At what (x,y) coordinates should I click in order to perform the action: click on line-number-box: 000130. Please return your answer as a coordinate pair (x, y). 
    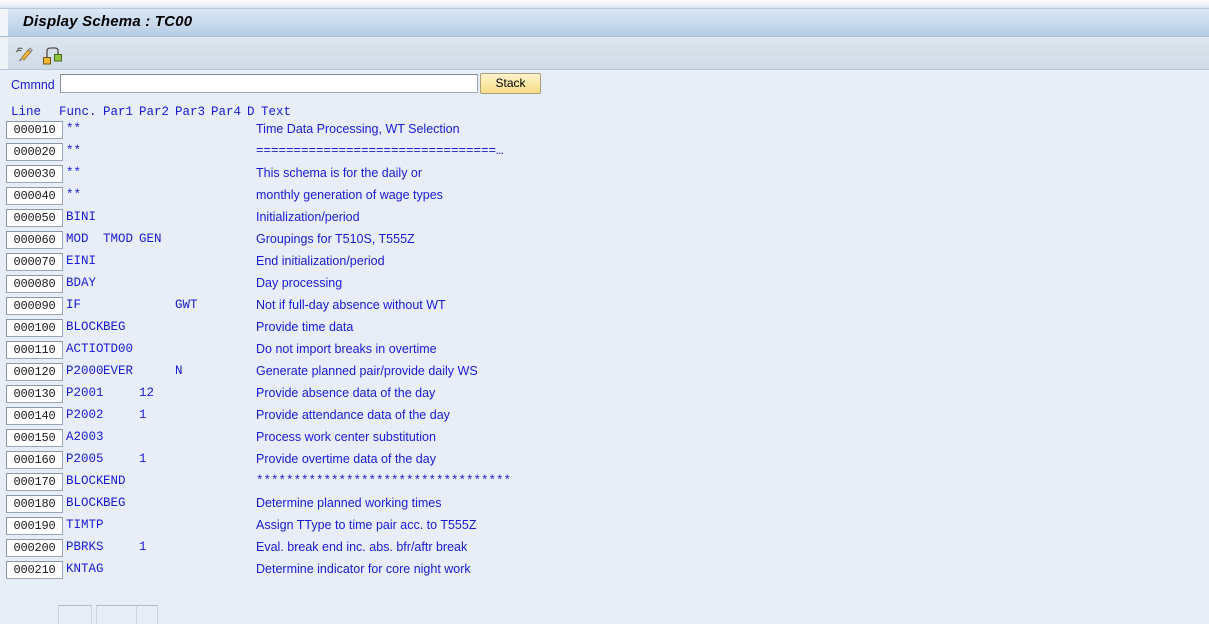
    Looking at the image, I should click on (34, 394).